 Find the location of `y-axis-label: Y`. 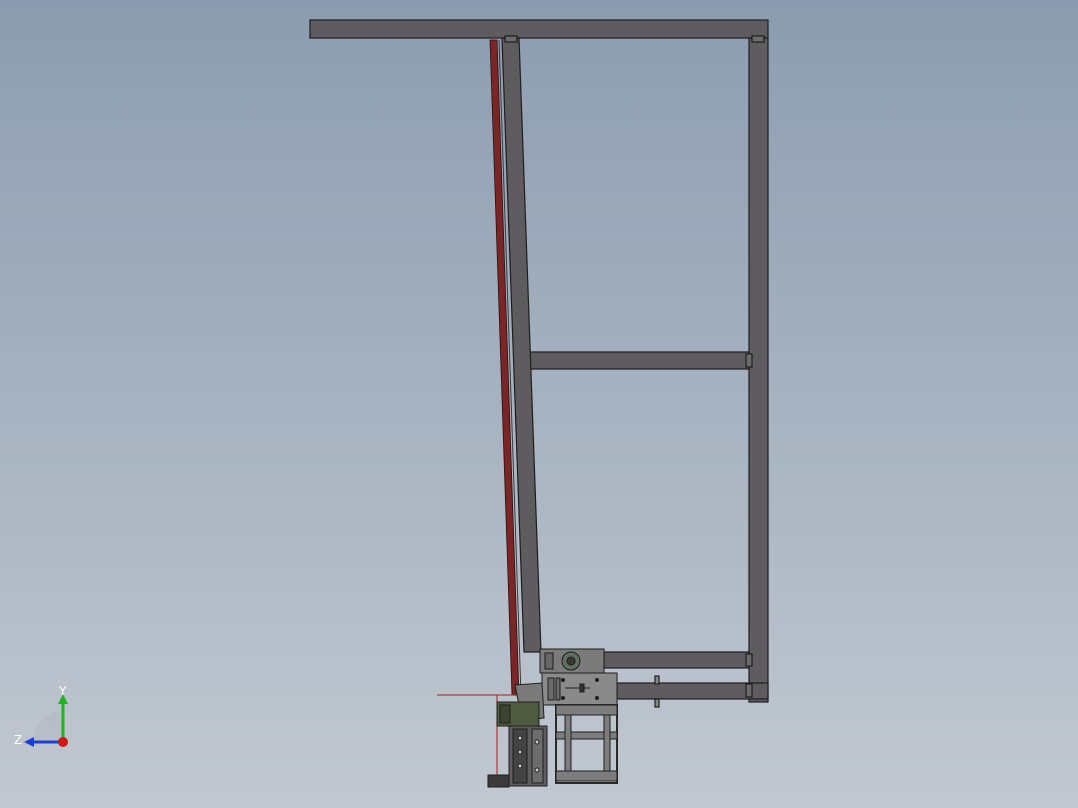

y-axis-label: Y is located at coordinates (62, 691).